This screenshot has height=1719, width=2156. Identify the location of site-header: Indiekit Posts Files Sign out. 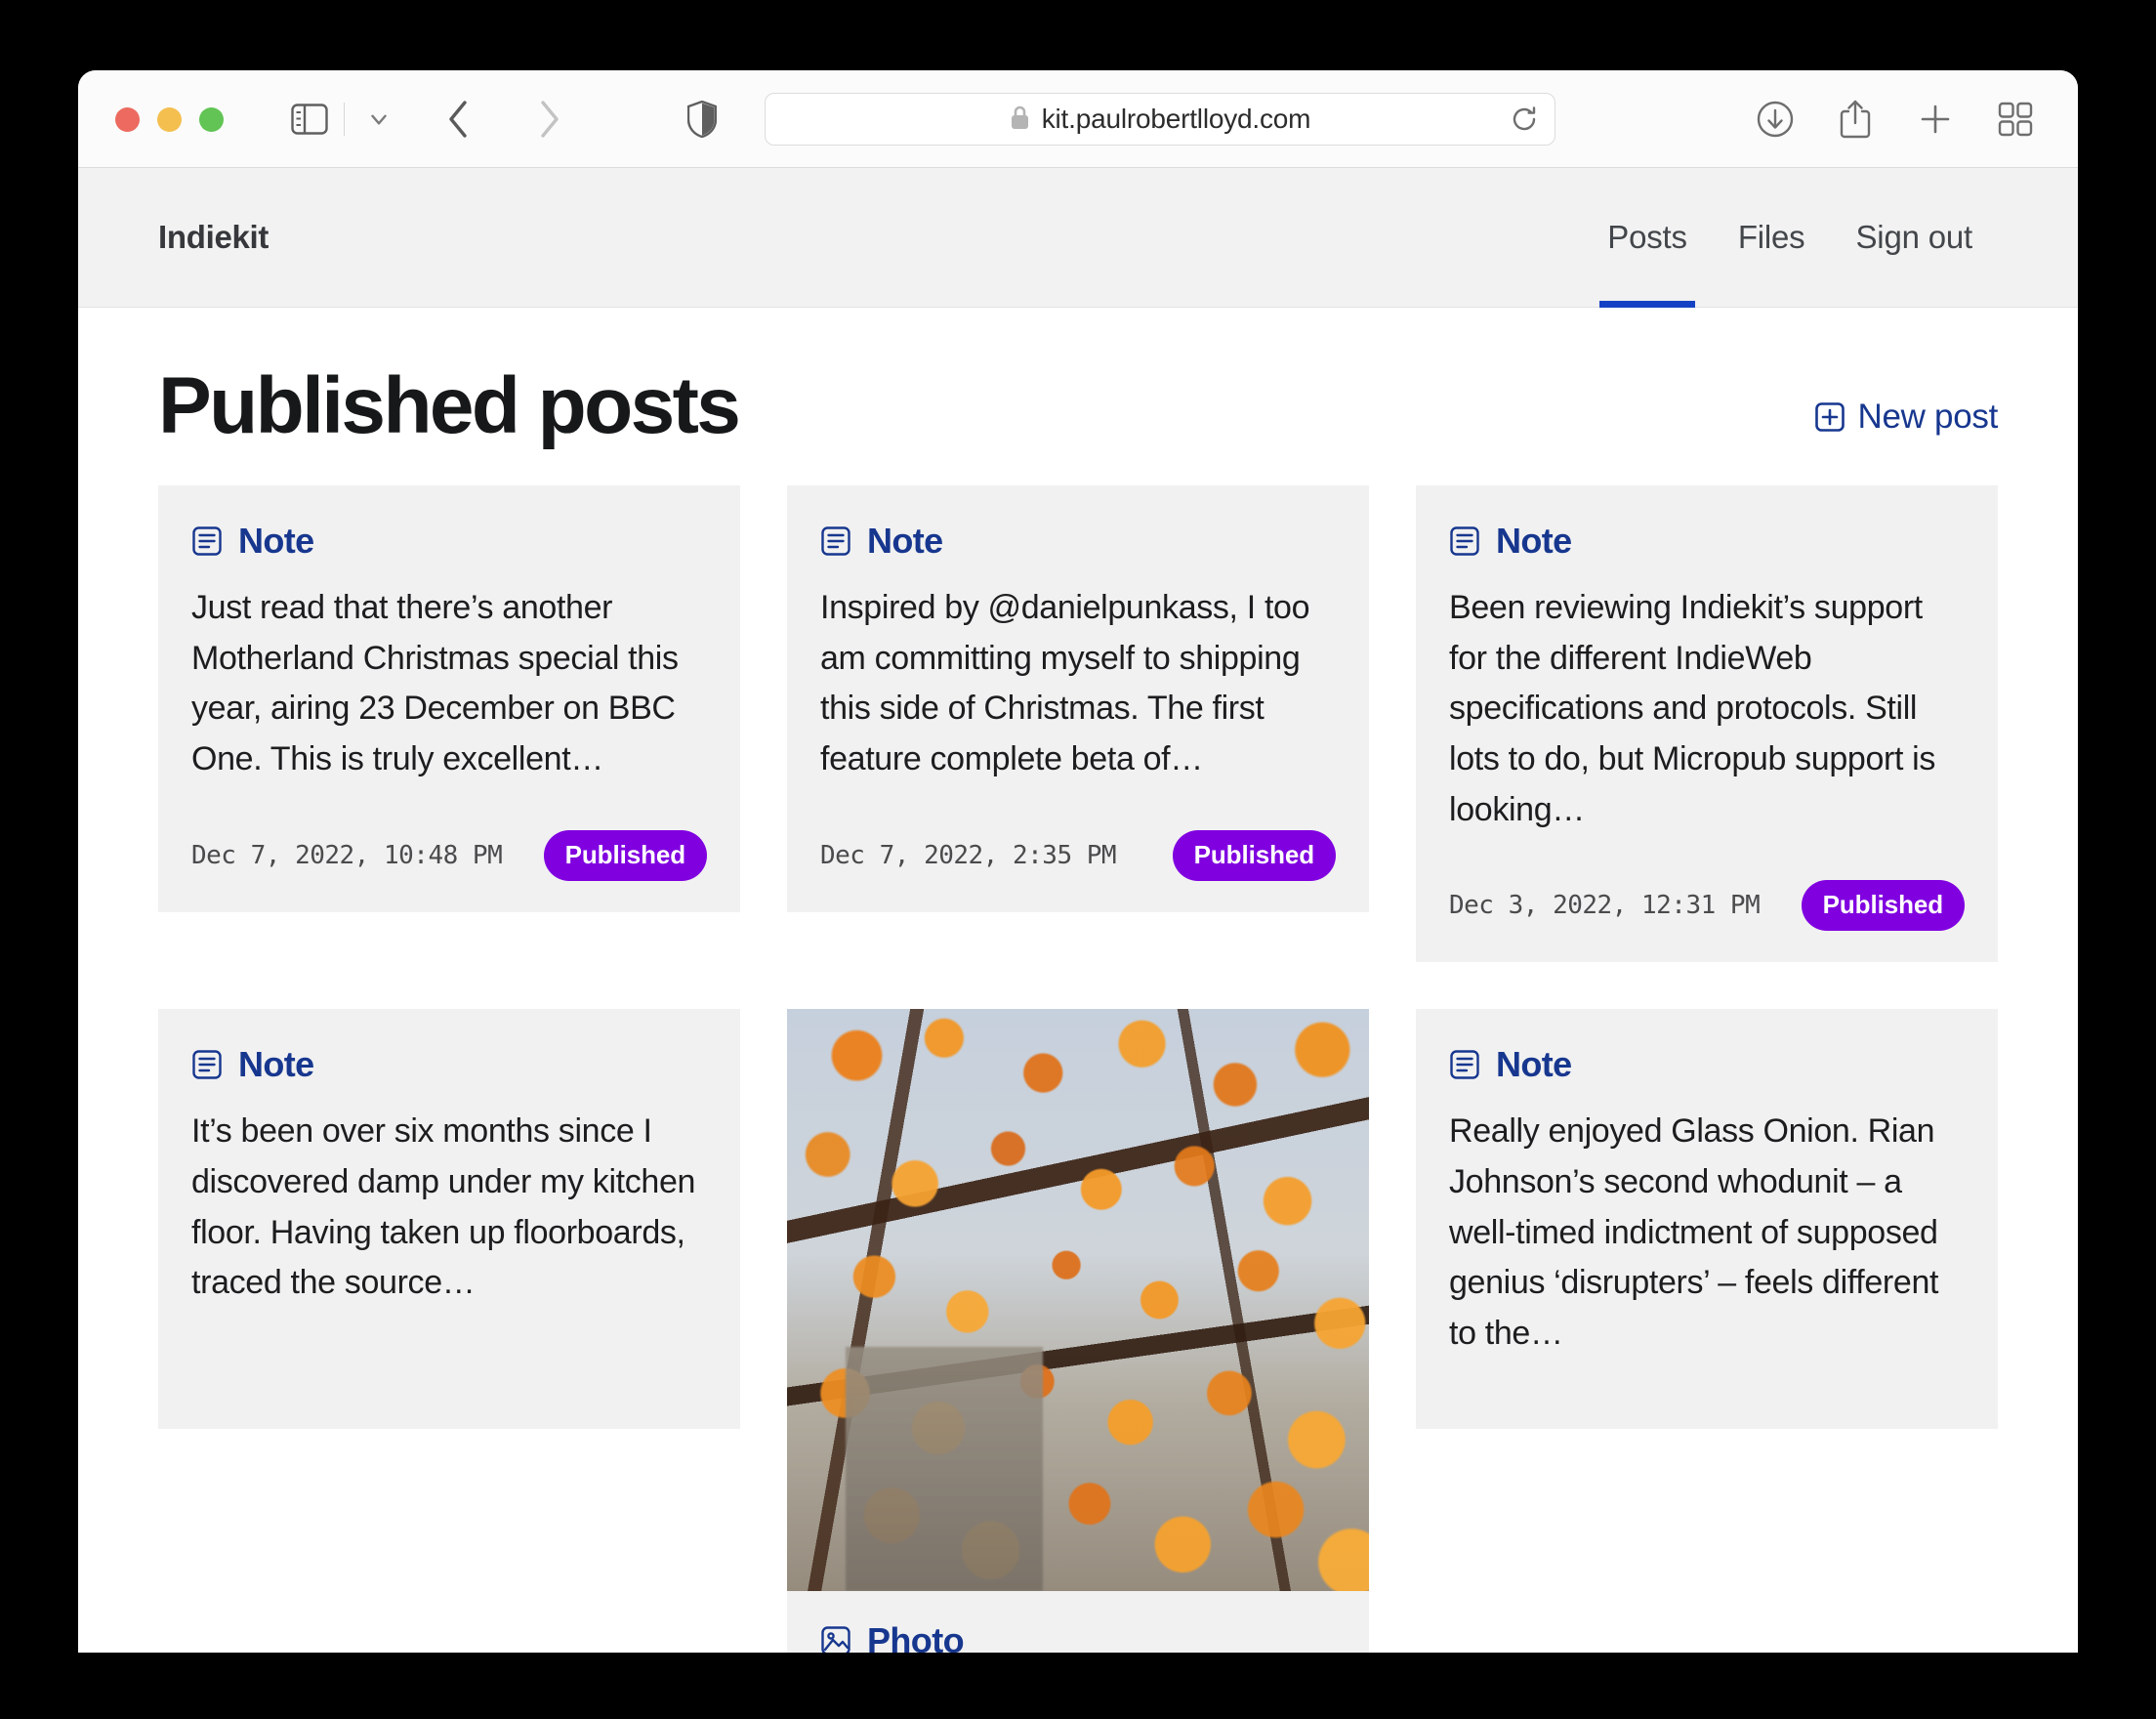
(1078, 238).